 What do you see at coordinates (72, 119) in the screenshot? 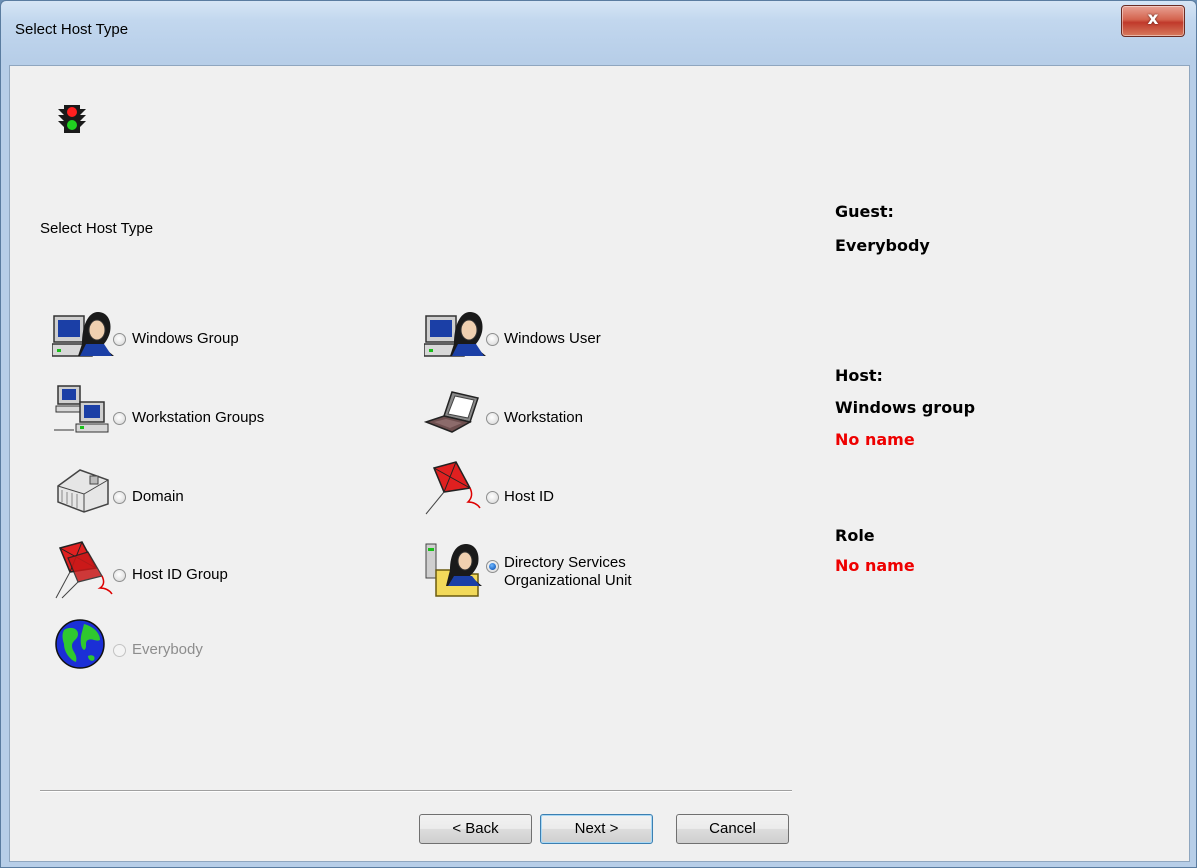
I see `traffic-light-icon` at bounding box center [72, 119].